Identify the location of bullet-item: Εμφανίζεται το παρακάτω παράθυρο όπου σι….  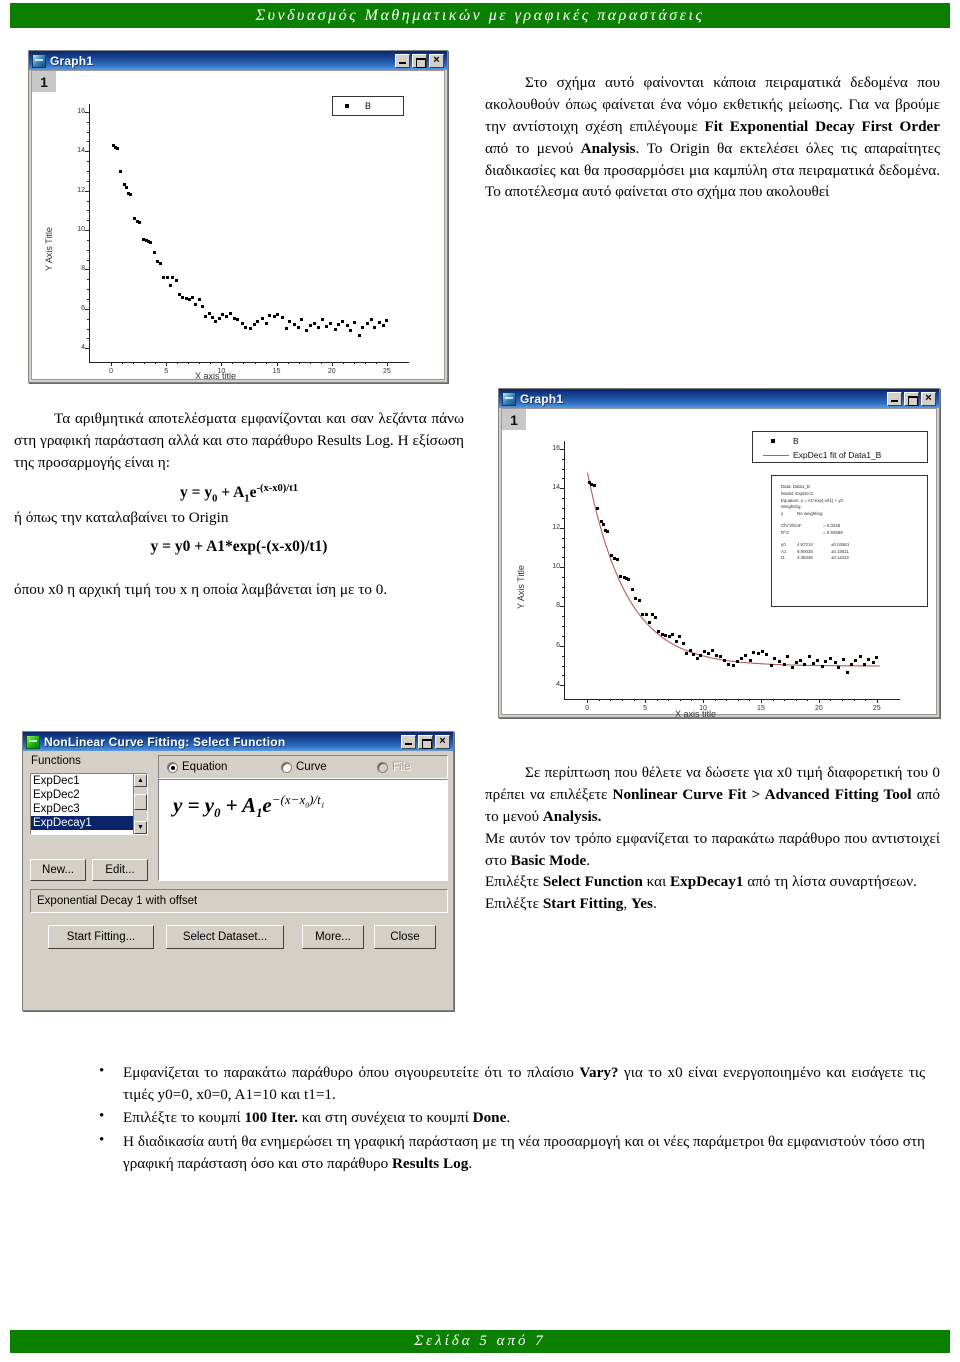
(510, 1083).